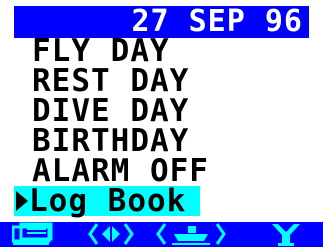 Image resolution: width=323 pixels, height=251 pixels. I want to click on menu-item-rest-day: REST DAY, so click(120, 81).